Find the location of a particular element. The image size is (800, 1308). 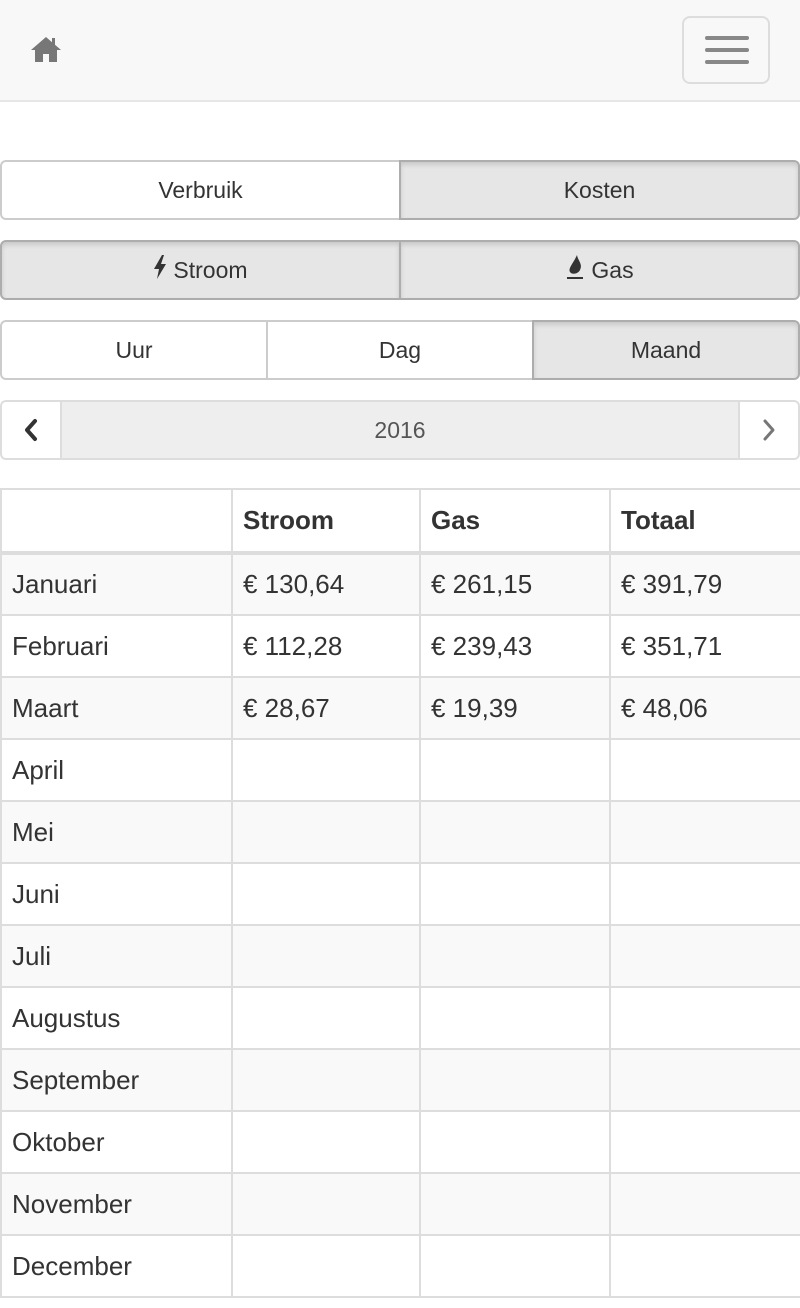

table-row: Mei is located at coordinates (400, 832).